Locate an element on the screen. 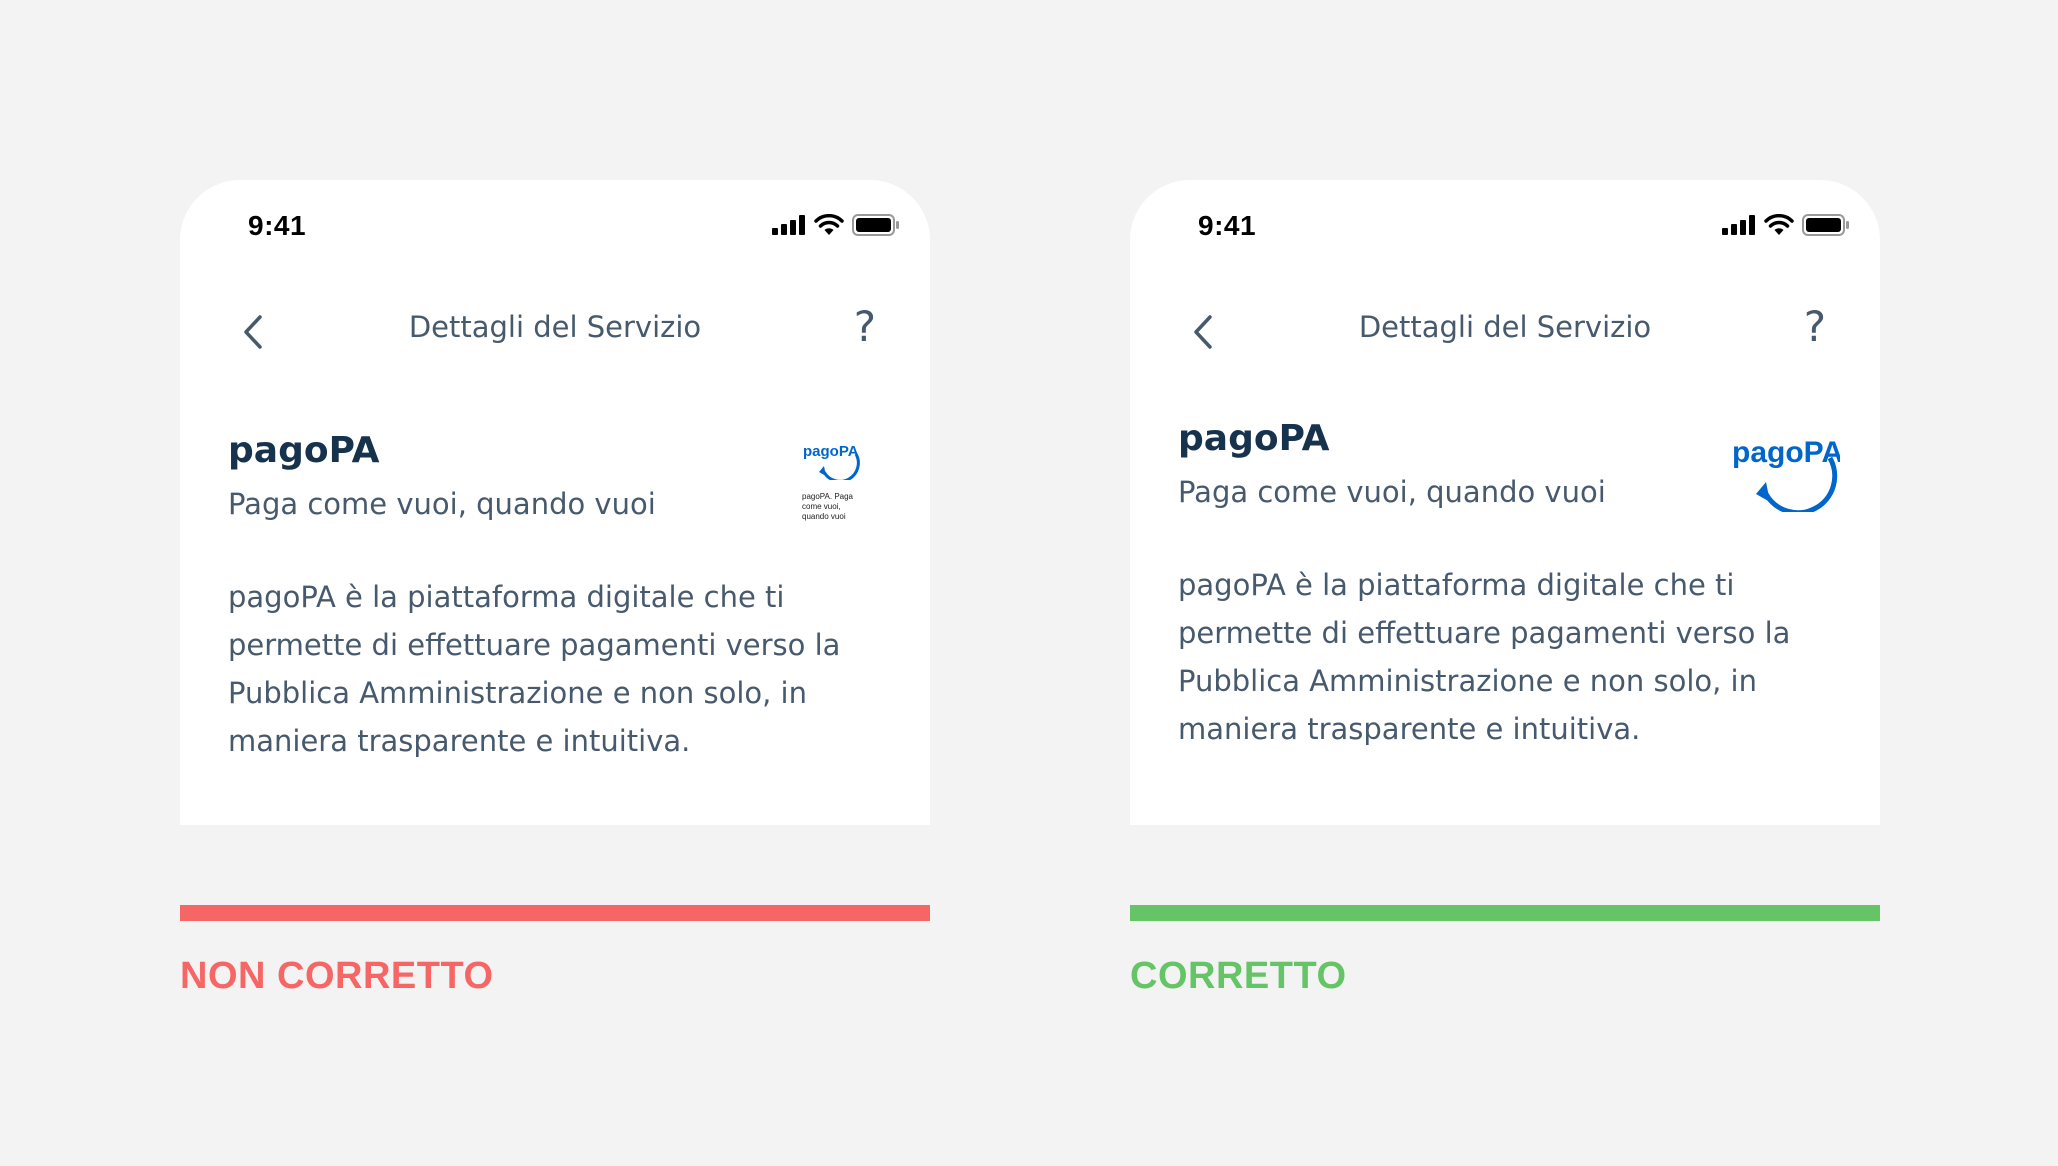 The width and height of the screenshot is (2058, 1166). verdict-label: CORRETTO is located at coordinates (1238, 976).